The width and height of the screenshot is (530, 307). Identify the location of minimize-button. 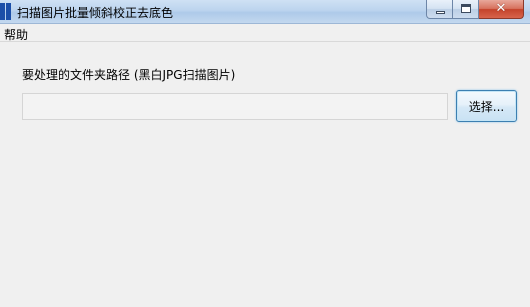
(439, 9).